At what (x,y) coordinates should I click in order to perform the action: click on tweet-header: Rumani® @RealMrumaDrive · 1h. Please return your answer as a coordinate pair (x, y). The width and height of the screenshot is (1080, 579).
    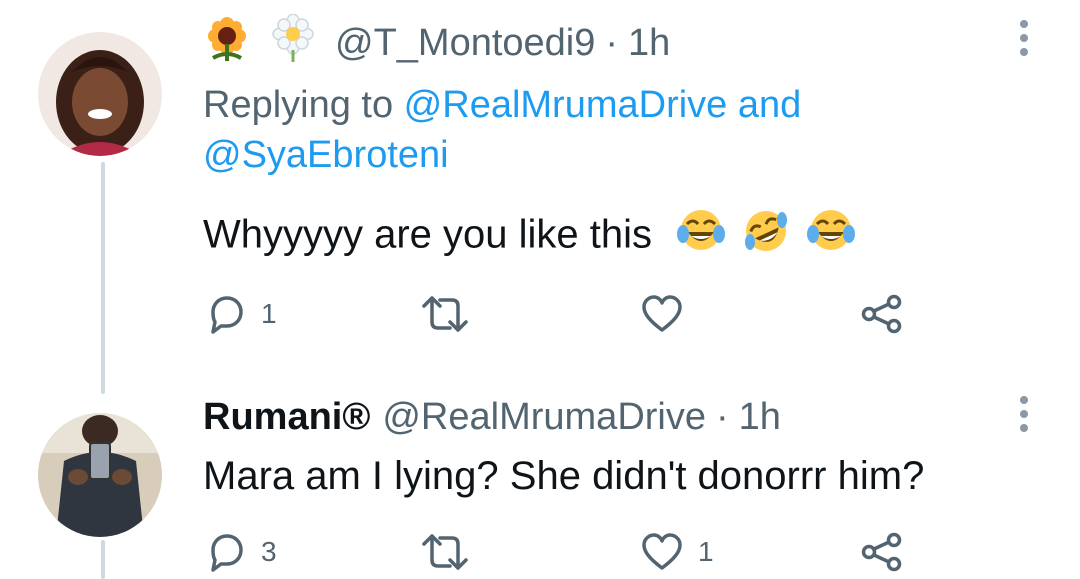
    Looking at the image, I should click on (492, 417).